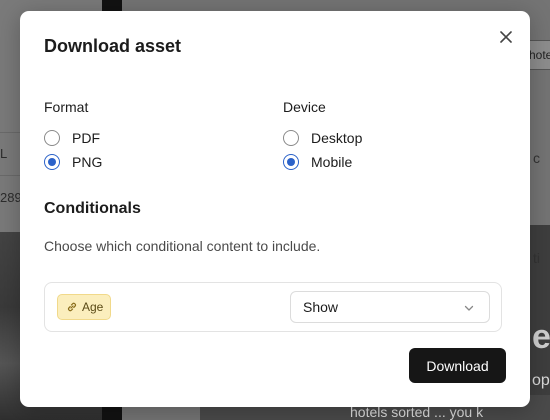 Image resolution: width=550 pixels, height=420 pixels. I want to click on backdrop-text: c, so click(536, 158).